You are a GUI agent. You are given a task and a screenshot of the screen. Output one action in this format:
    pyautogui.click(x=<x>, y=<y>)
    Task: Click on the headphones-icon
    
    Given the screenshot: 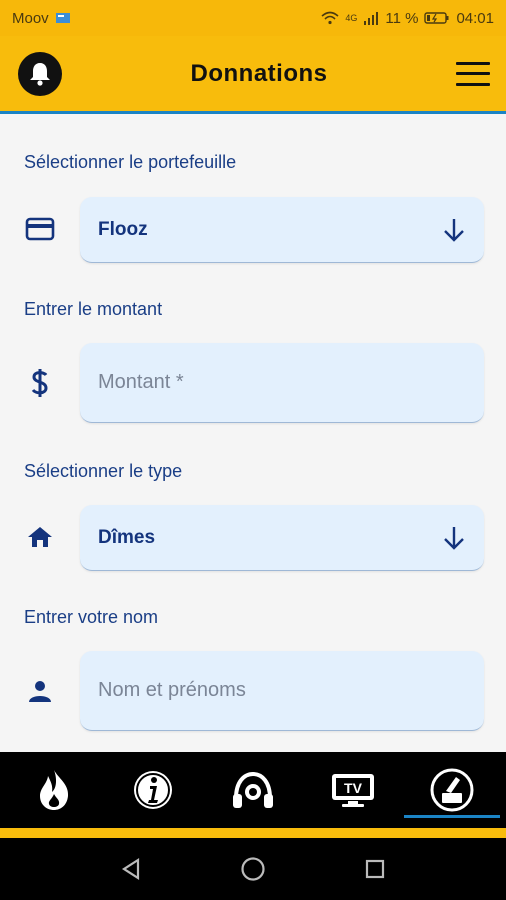 What is the action you would take?
    pyautogui.click(x=252, y=789)
    